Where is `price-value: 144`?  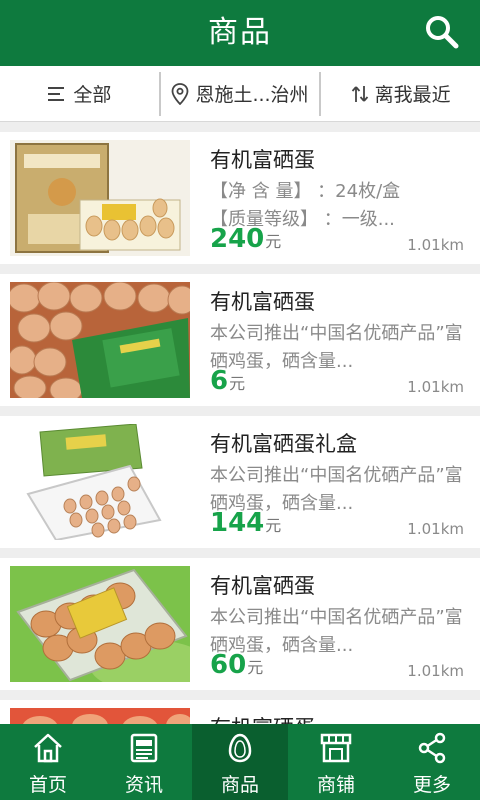 price-value: 144 is located at coordinates (237, 523).